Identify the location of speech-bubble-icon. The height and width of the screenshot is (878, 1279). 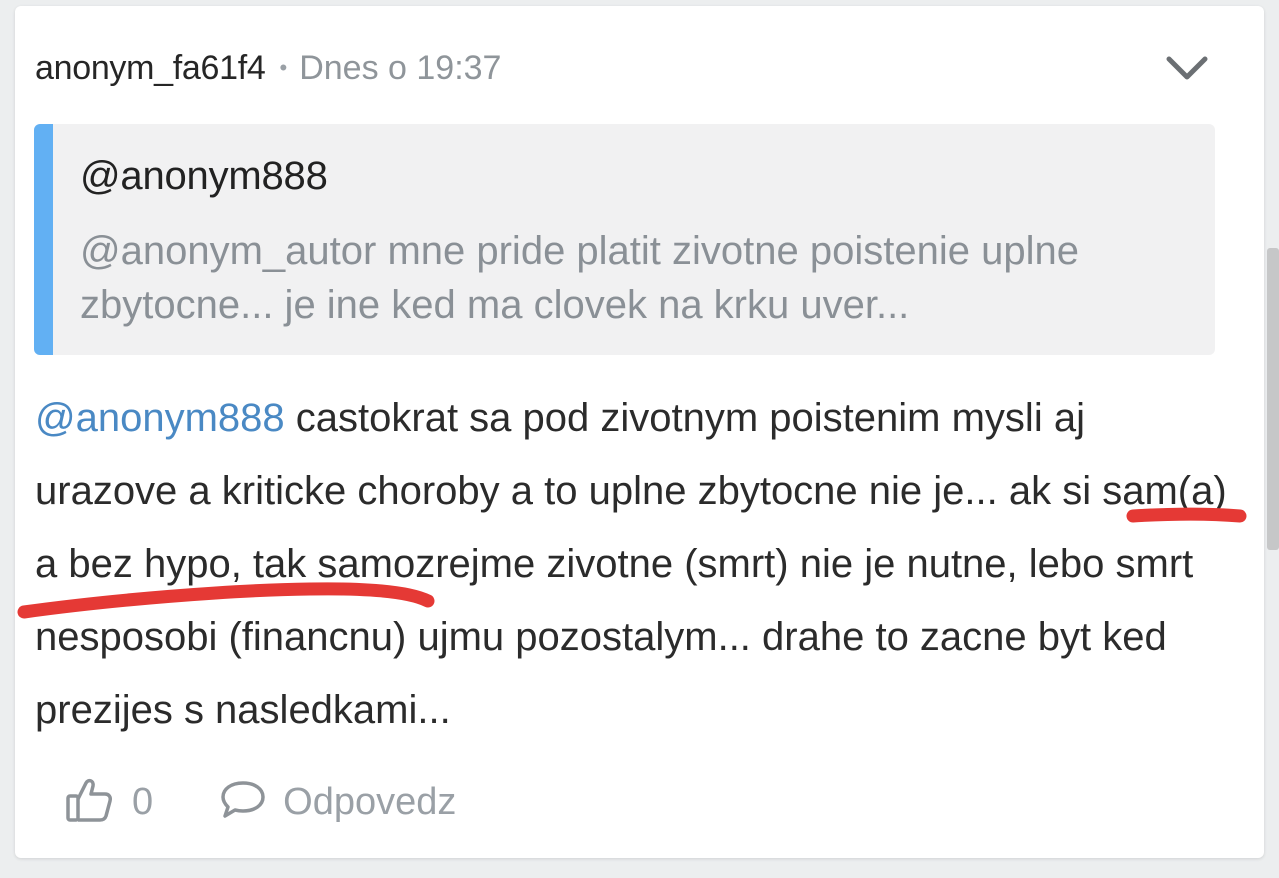
(243, 802).